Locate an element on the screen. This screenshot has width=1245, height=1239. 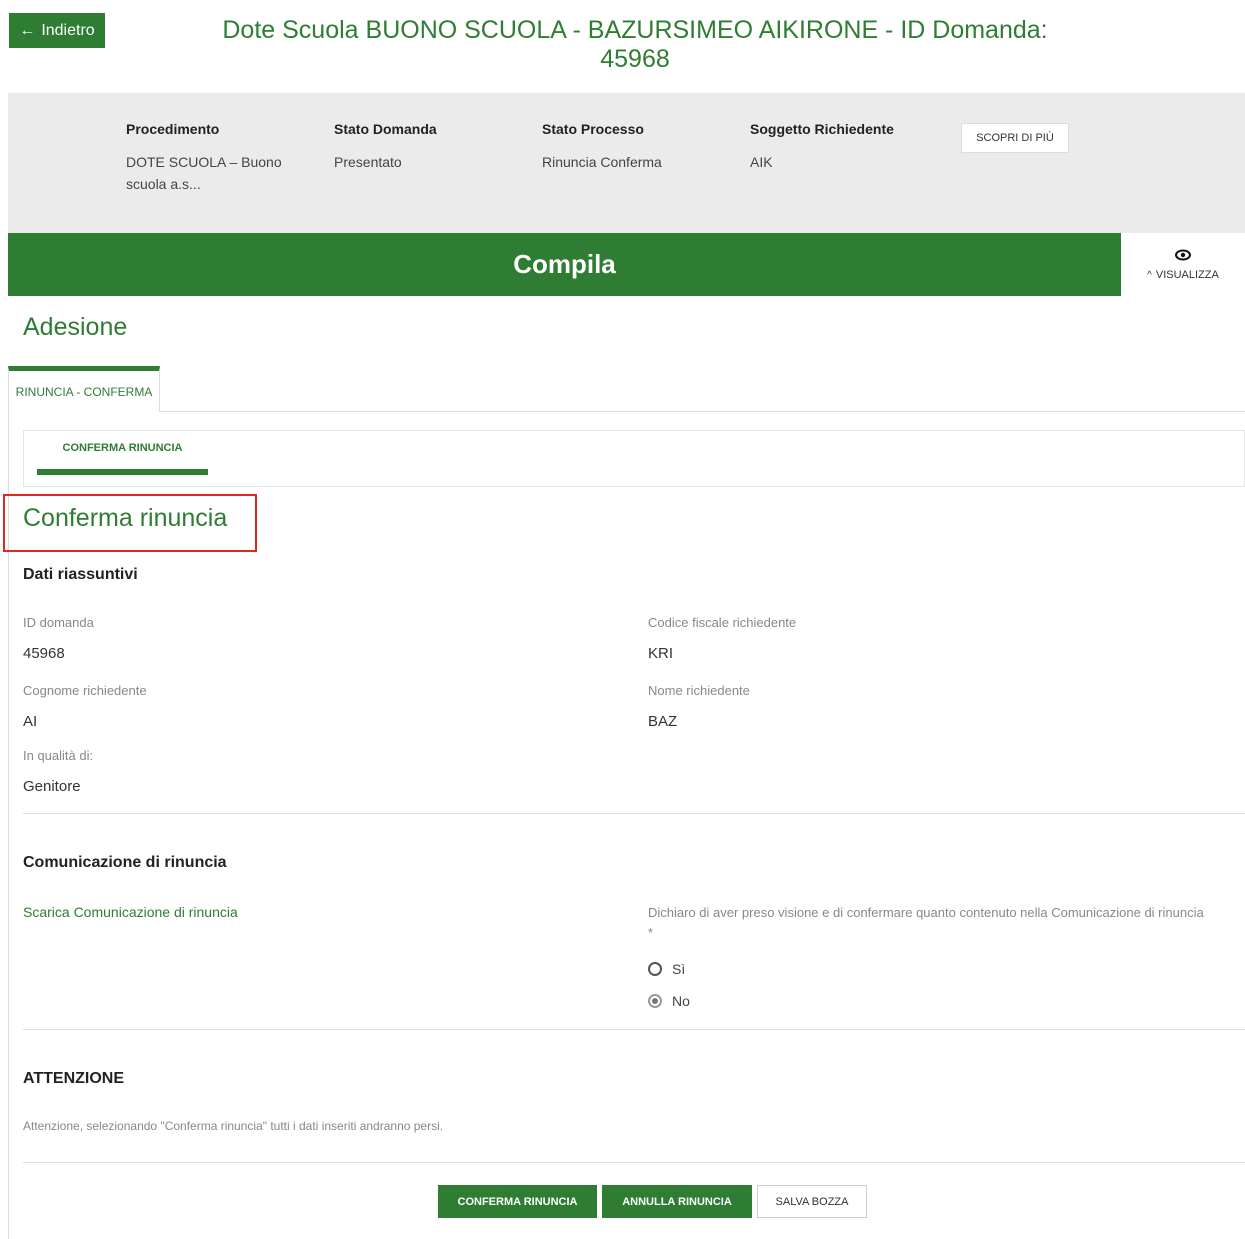
nome-label: Nome richiedente is located at coordinates (699, 690).